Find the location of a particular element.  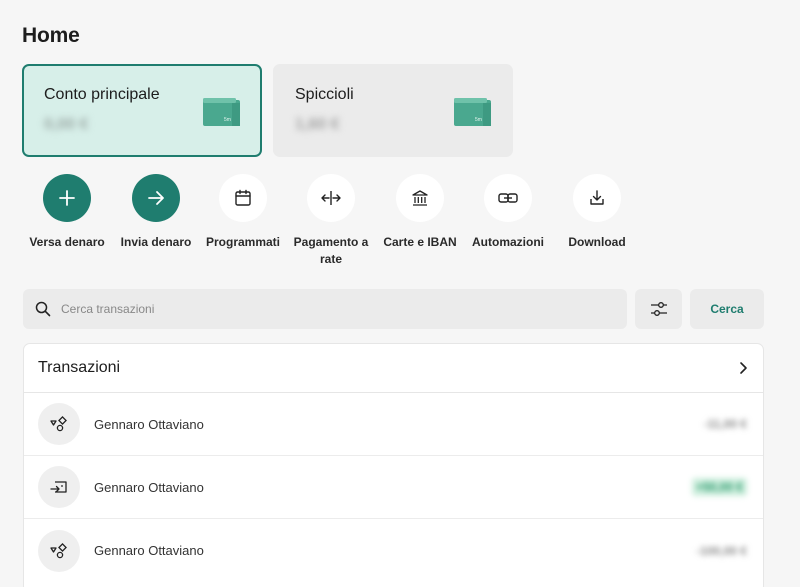

filter-button is located at coordinates (658, 309).